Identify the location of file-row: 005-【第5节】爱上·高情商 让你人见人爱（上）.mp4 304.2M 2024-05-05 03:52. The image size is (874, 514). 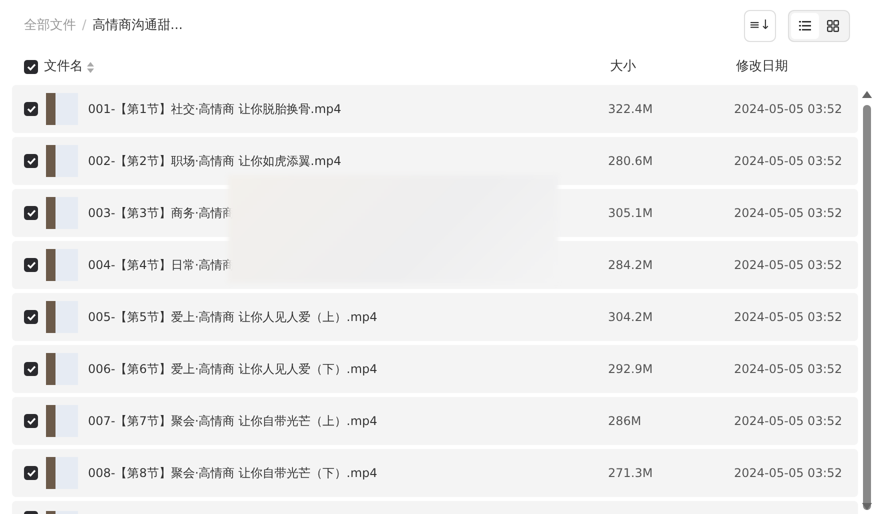
(435, 317).